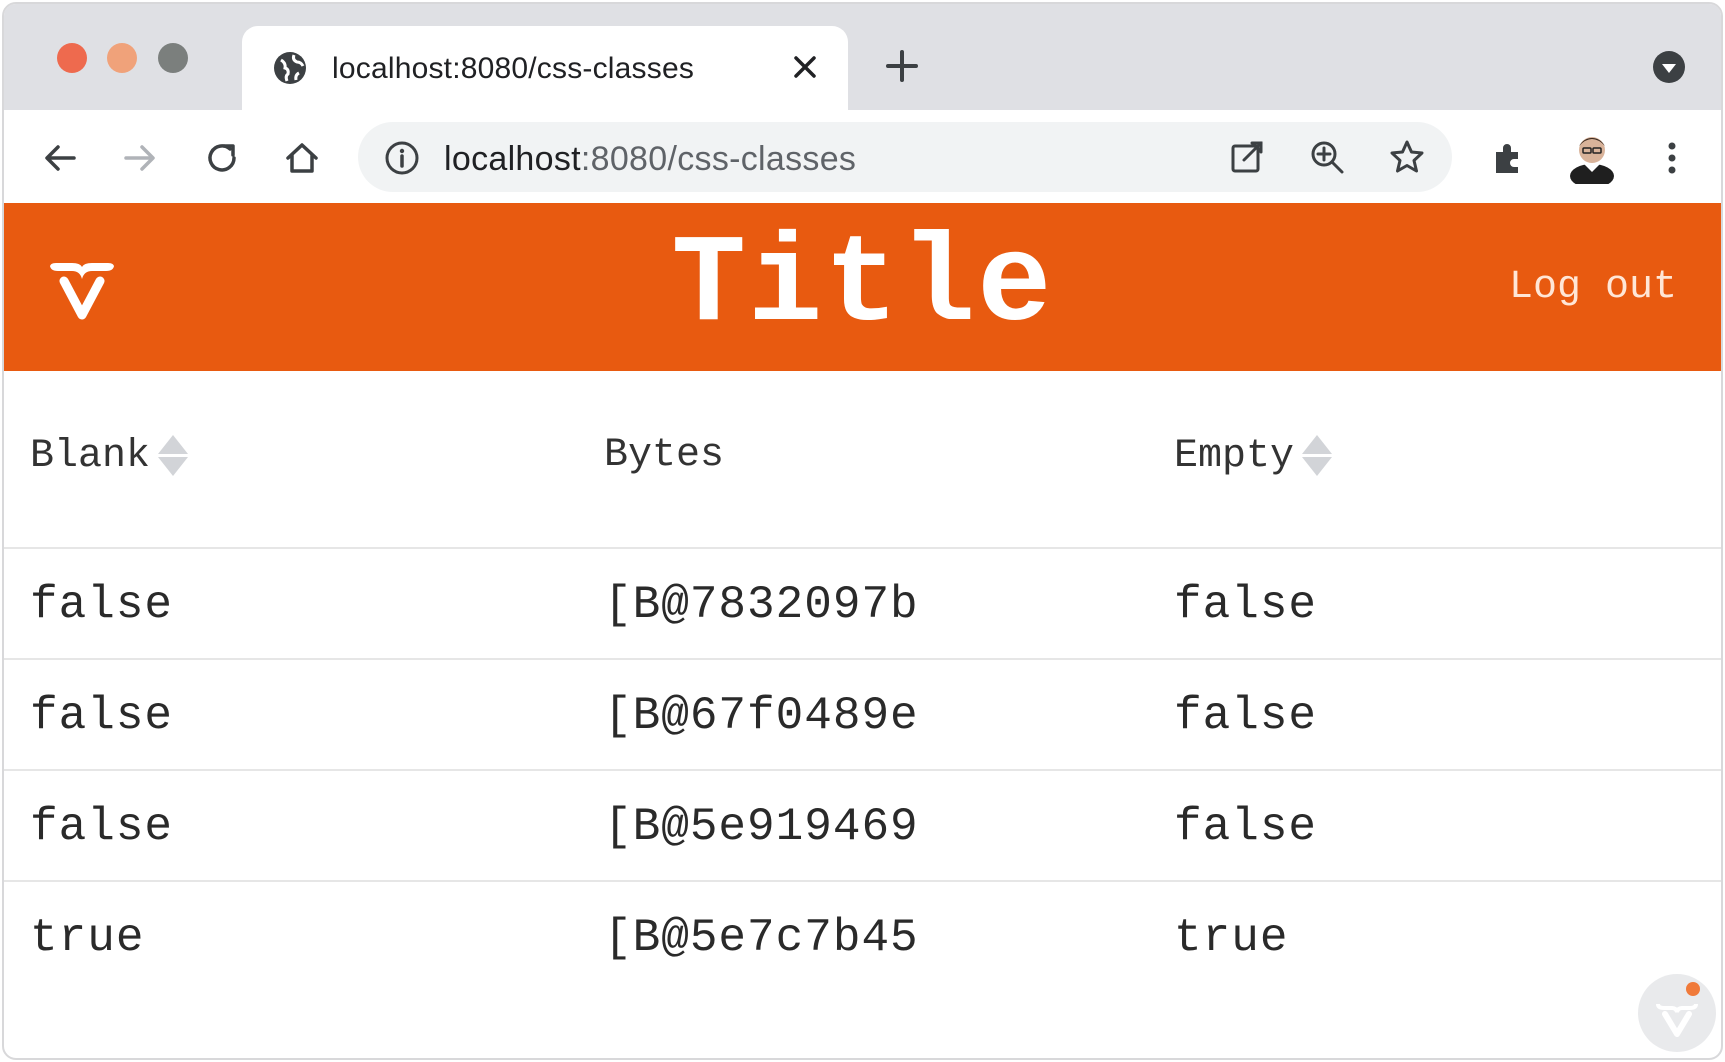 Image resolution: width=1725 pixels, height=1062 pixels. Describe the element at coordinates (90, 456) in the screenshot. I see `column-header-label: Blank` at that location.